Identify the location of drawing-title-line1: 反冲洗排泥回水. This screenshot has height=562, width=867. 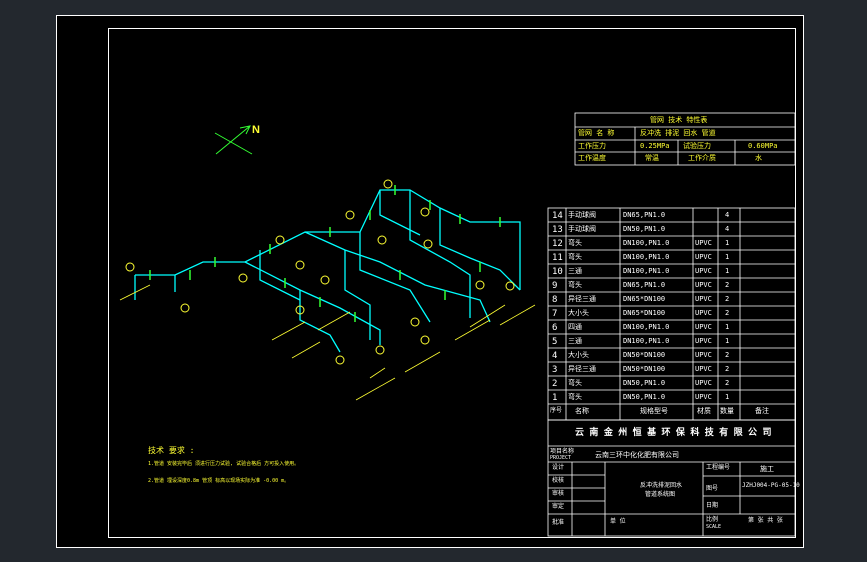
(661, 485).